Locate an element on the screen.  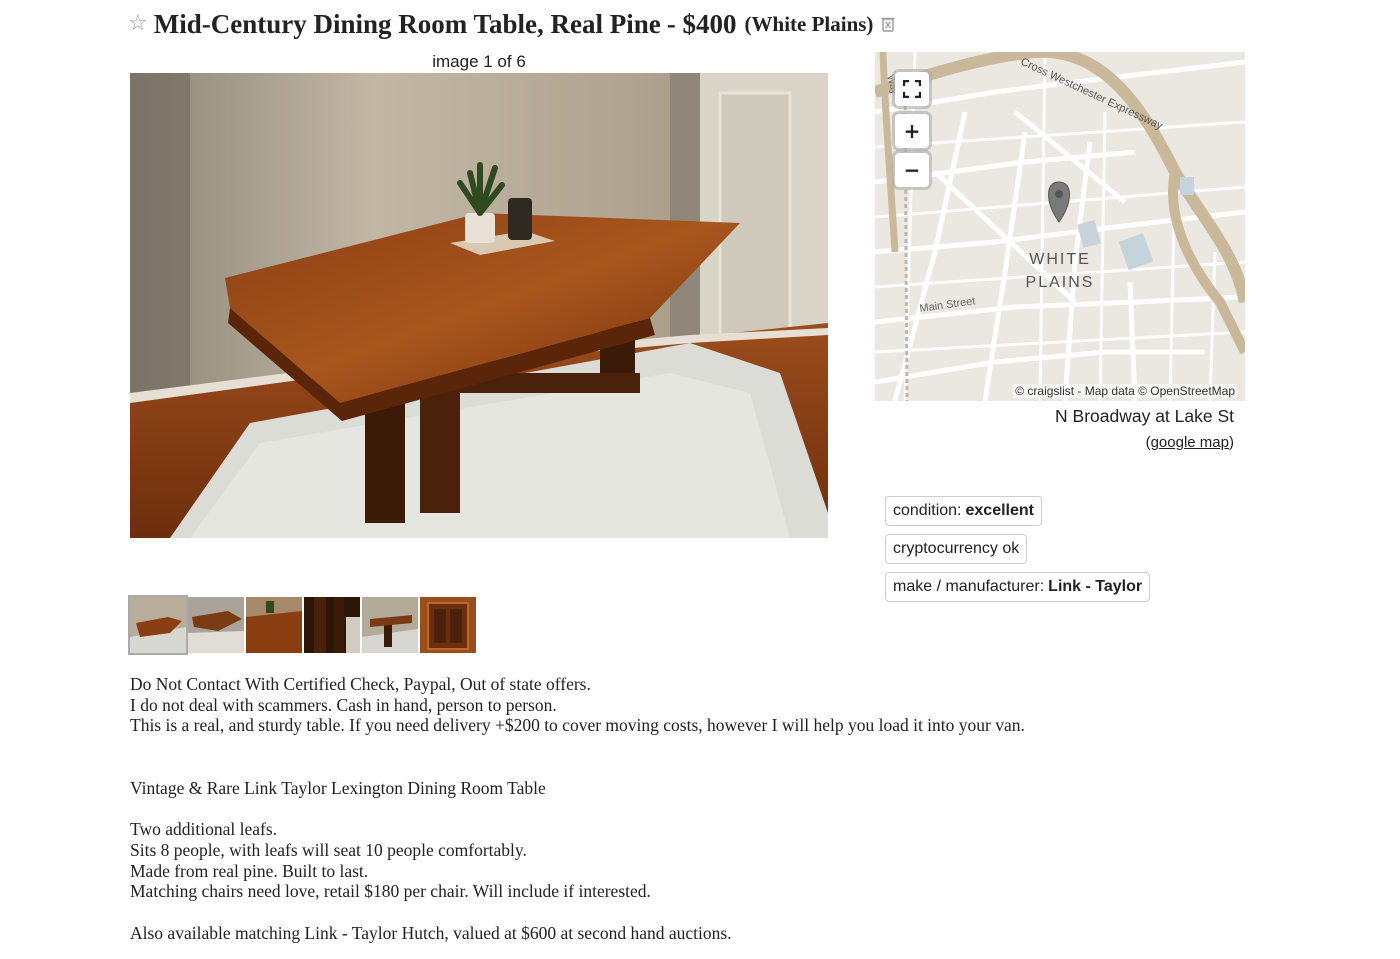
thumbnail-strip is located at coordinates (302, 625).